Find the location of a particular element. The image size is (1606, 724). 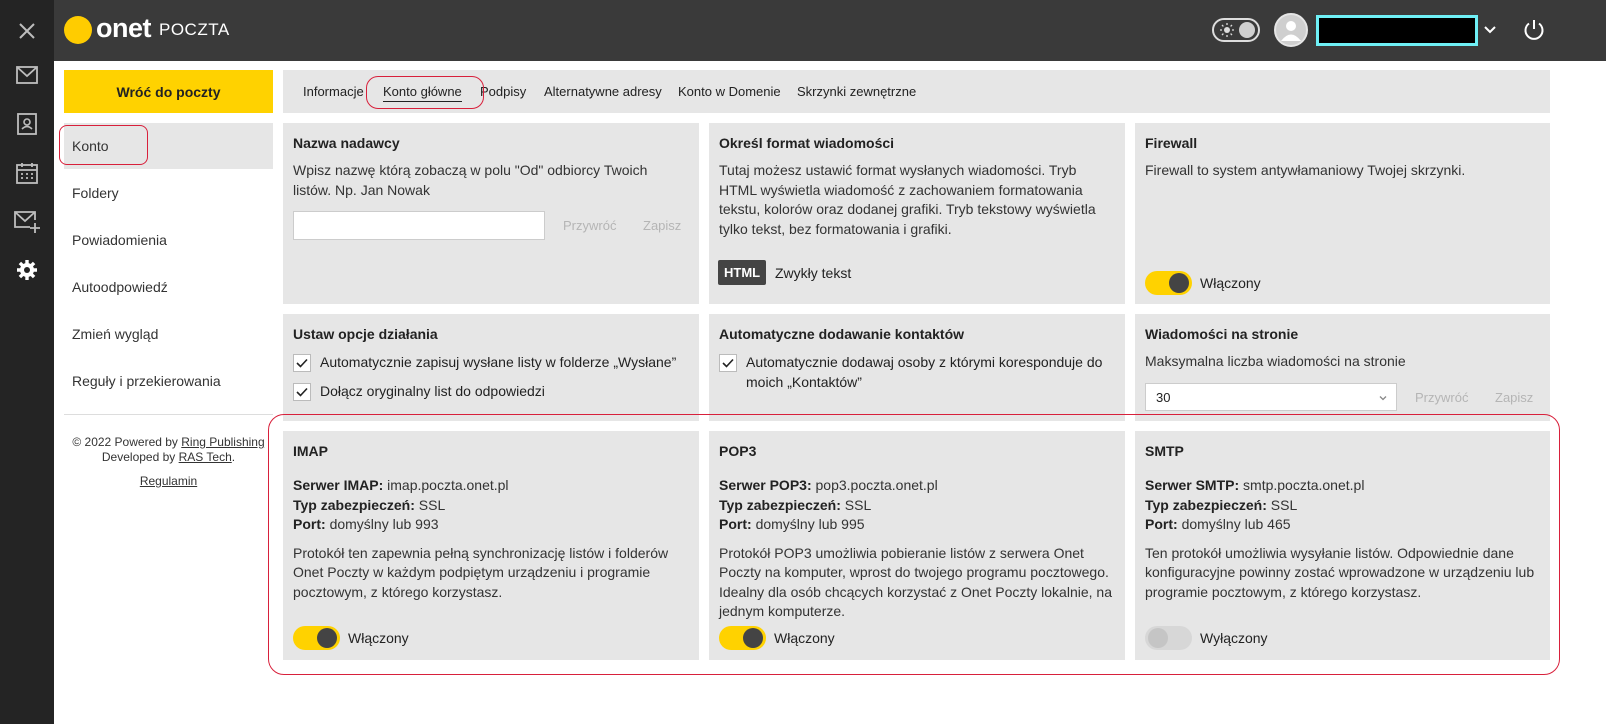

tab-konto-glowne: Konto główne is located at coordinates (422, 93).